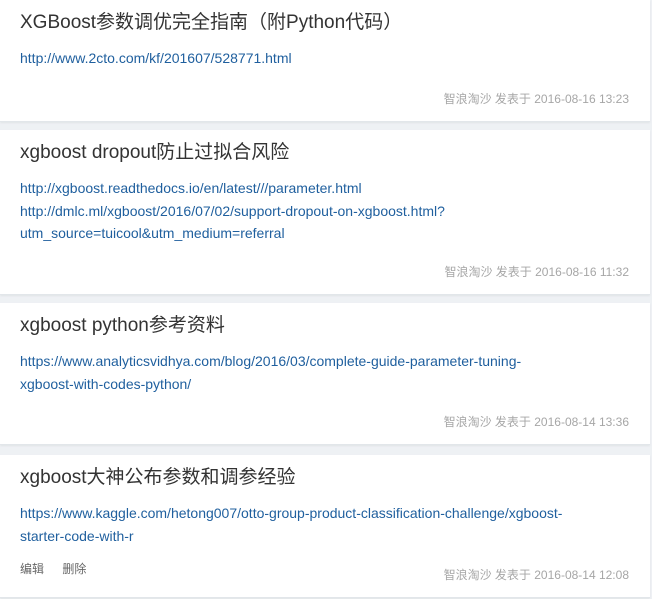 The image size is (652, 599). I want to click on delete-button: 删除, so click(74, 569).